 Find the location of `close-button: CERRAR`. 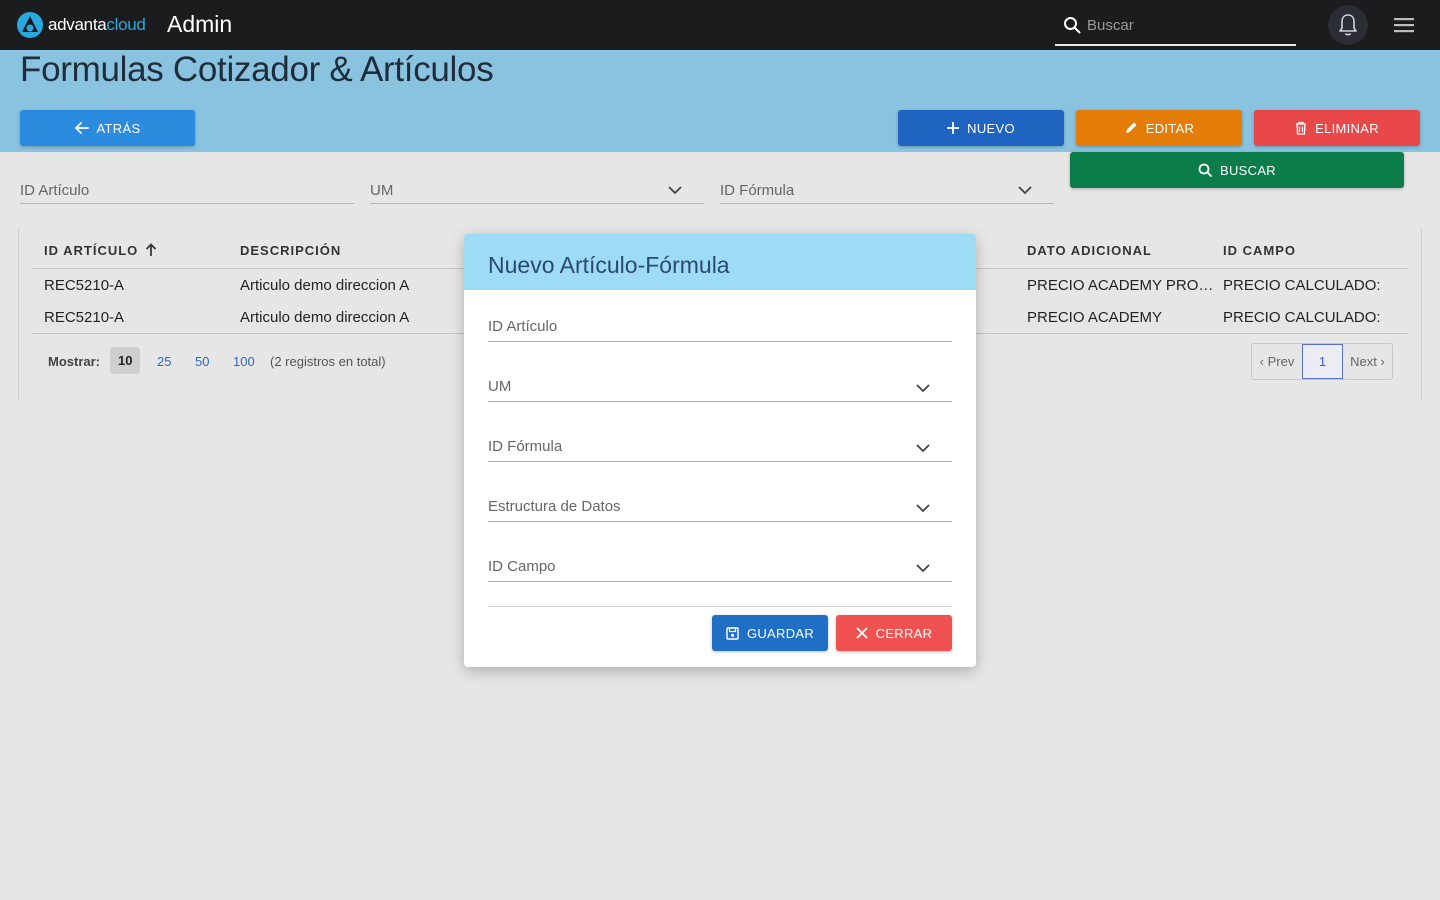

close-button: CERRAR is located at coordinates (894, 633).